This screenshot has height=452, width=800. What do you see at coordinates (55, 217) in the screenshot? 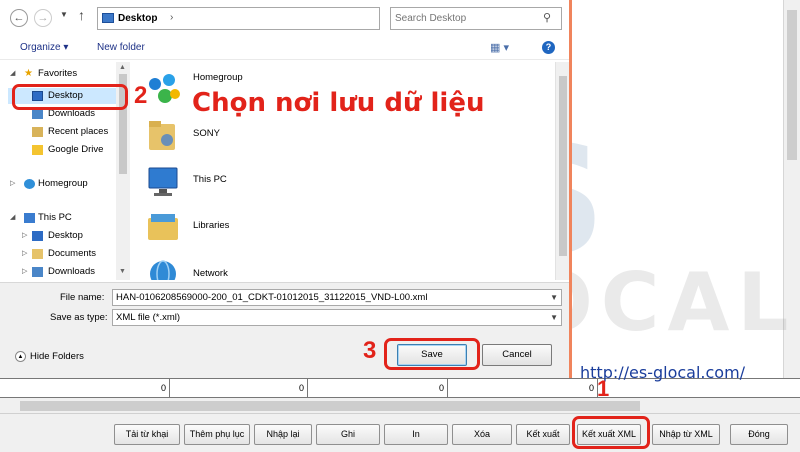
I see `nav-item-label: This PC` at bounding box center [55, 217].